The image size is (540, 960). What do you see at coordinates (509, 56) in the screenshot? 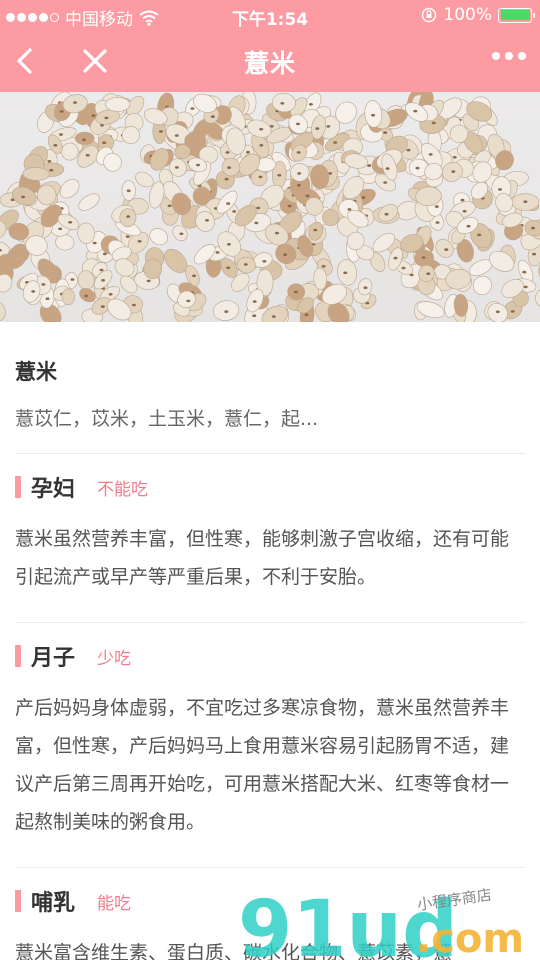
I see `more-icon` at bounding box center [509, 56].